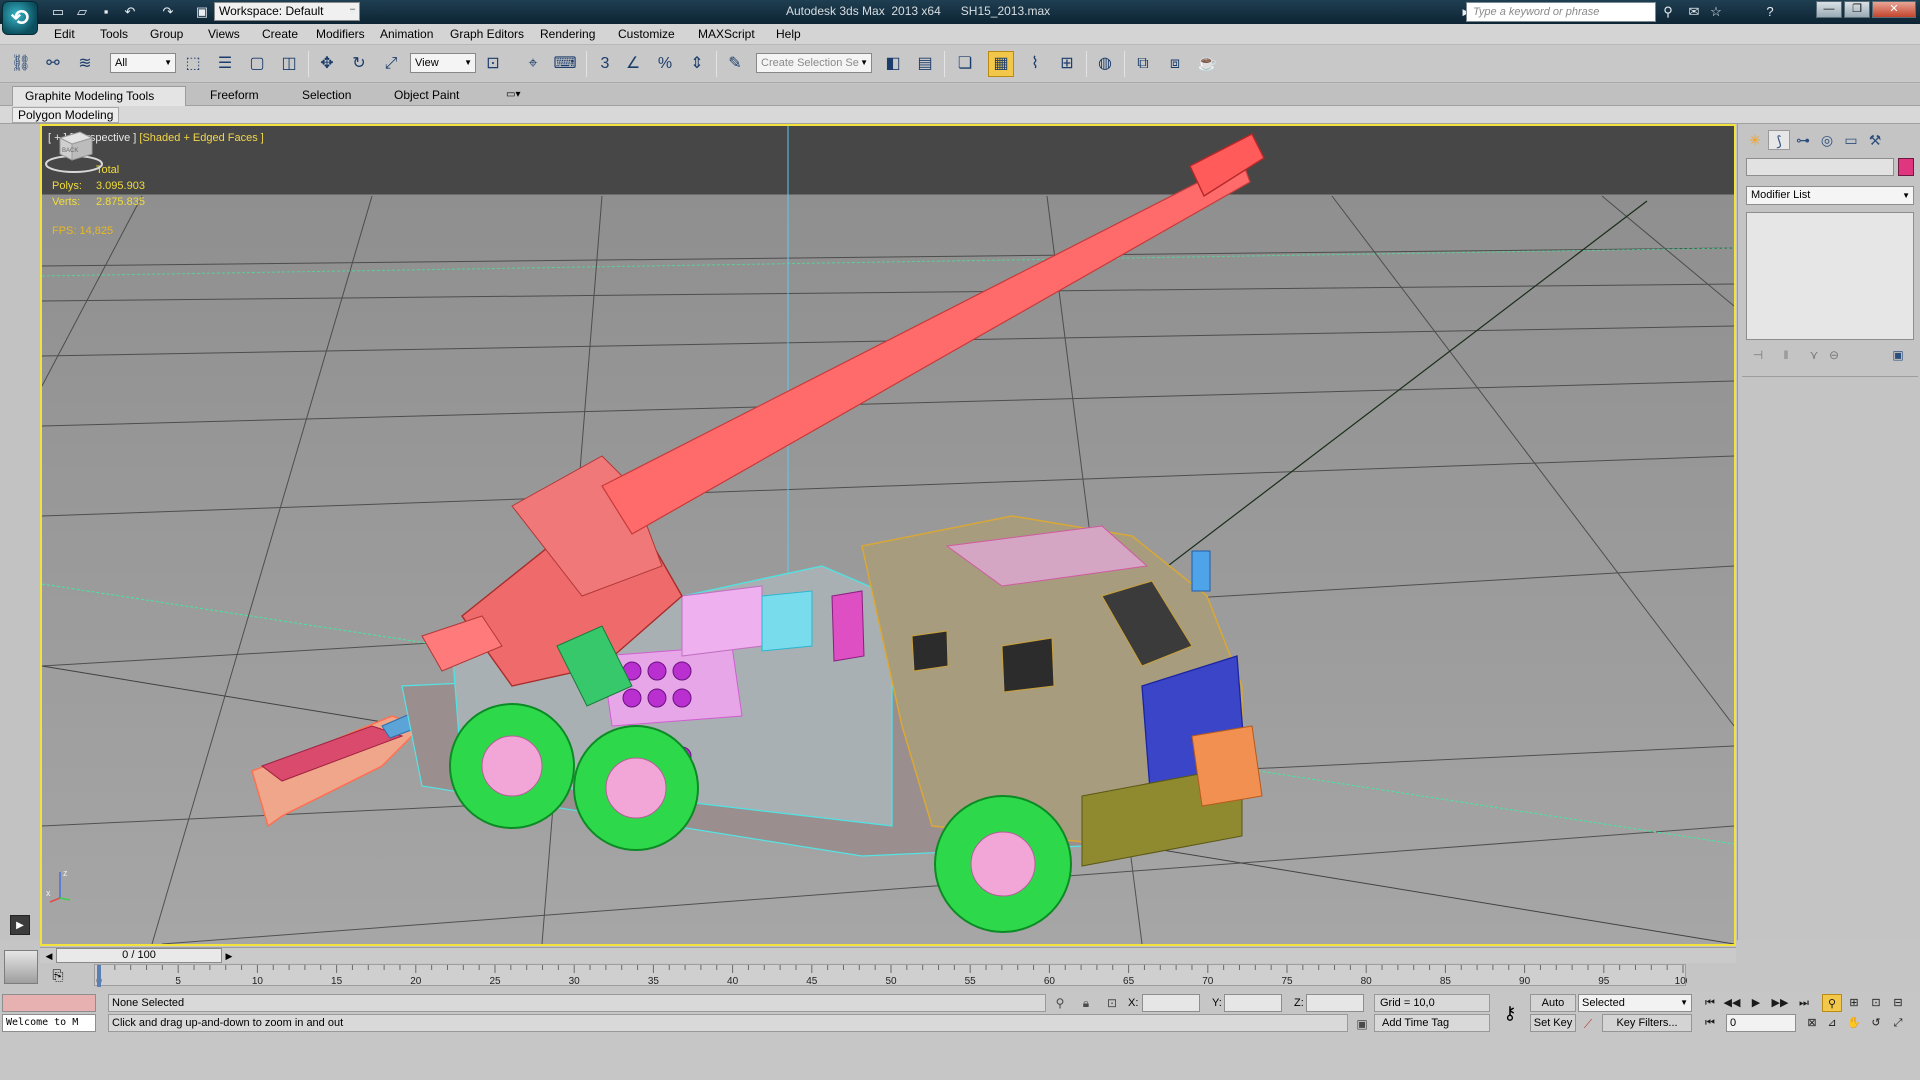  What do you see at coordinates (64, 34) in the screenshot?
I see `menu-edit: Edit` at bounding box center [64, 34].